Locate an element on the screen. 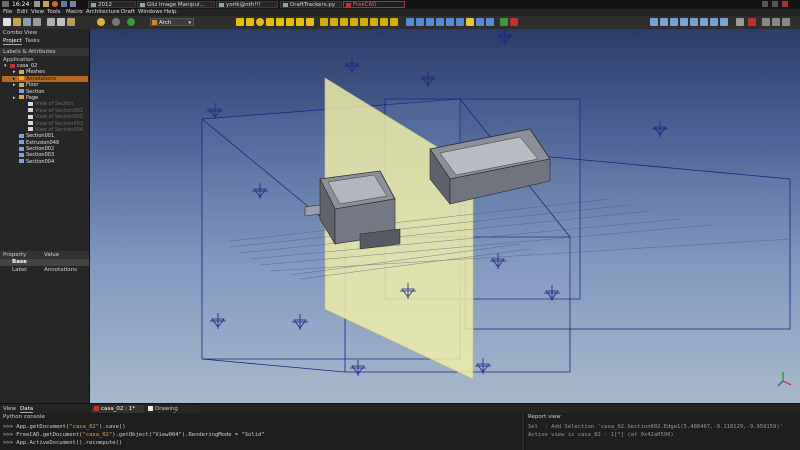  arch-floor-icon is located at coordinates (430, 22).